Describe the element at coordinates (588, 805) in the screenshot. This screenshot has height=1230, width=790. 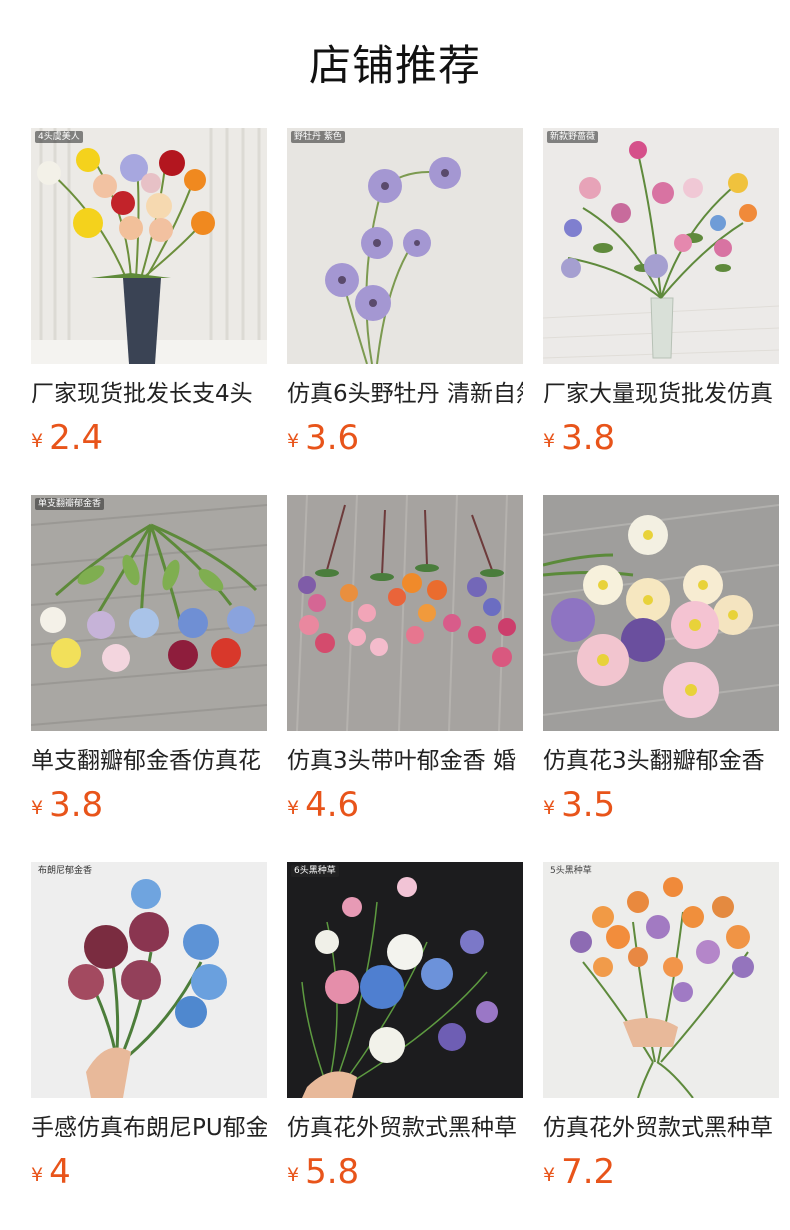
I see `price-value: 3.5` at that location.